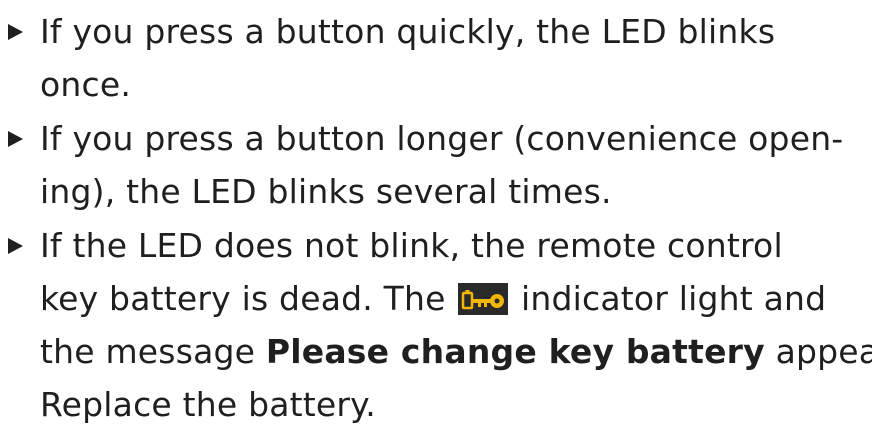 The width and height of the screenshot is (872, 431). I want to click on text-line: Replace the battery., so click(208, 404).